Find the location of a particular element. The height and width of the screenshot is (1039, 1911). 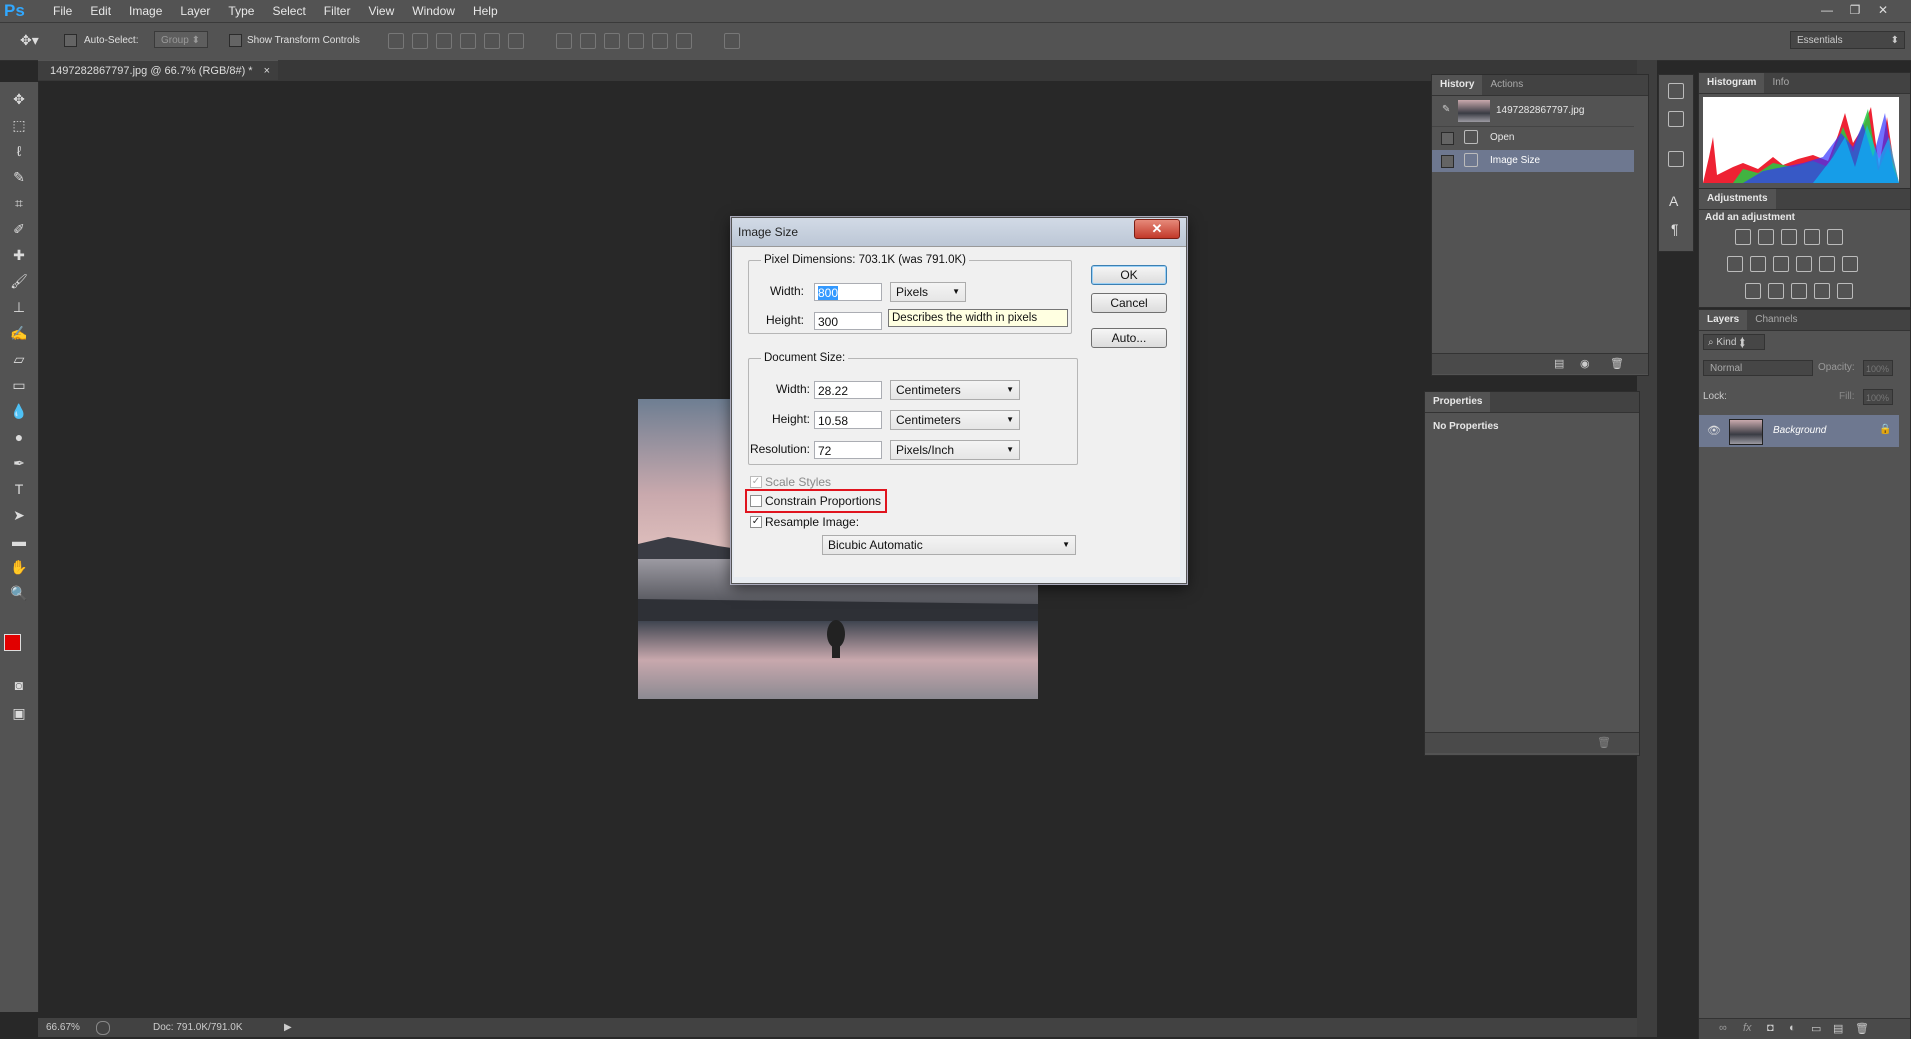

selective-color-icon is located at coordinates (1822, 291).